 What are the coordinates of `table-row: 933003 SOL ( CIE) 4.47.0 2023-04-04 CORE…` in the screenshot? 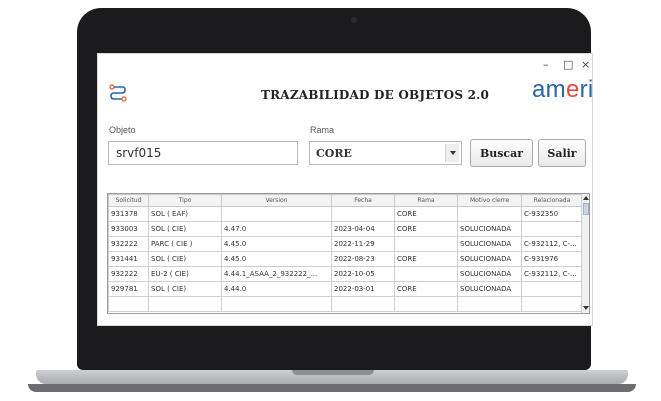 It's located at (345, 229).